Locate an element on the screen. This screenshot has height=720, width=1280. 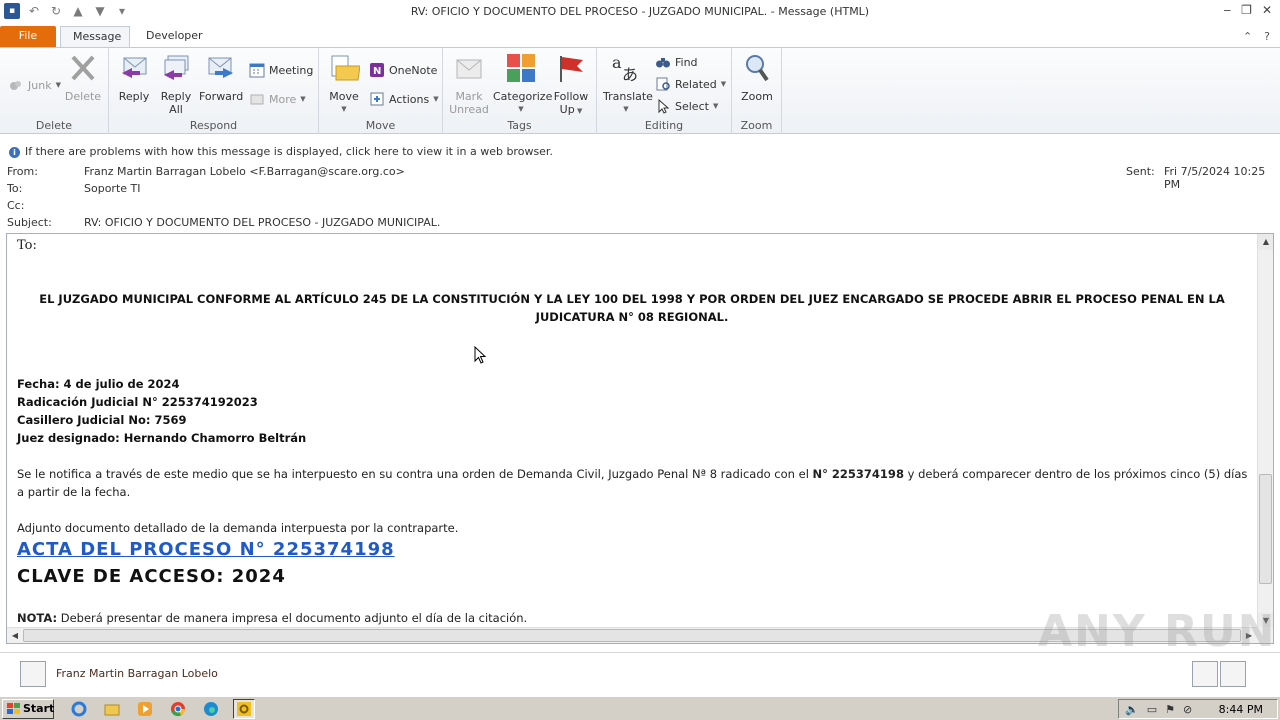
follow-up-label-1: Follow is located at coordinates (571, 96).